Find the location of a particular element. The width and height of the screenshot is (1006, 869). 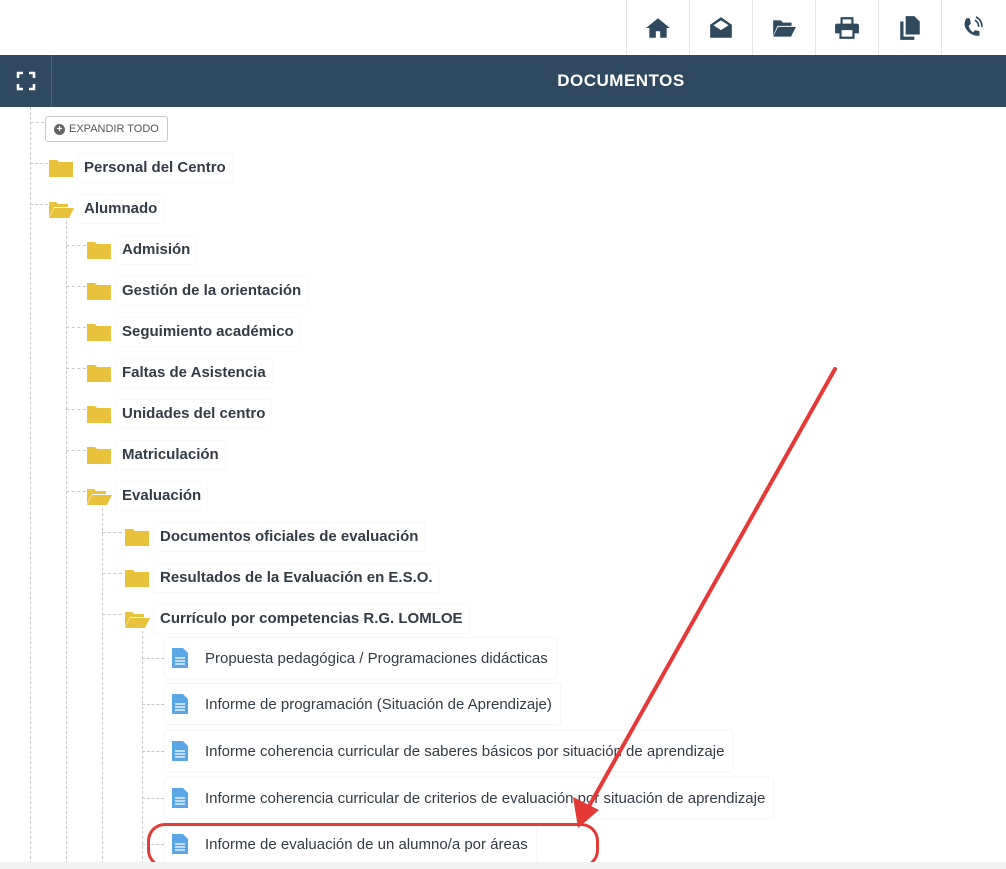

top-toolbar is located at coordinates (503, 27).